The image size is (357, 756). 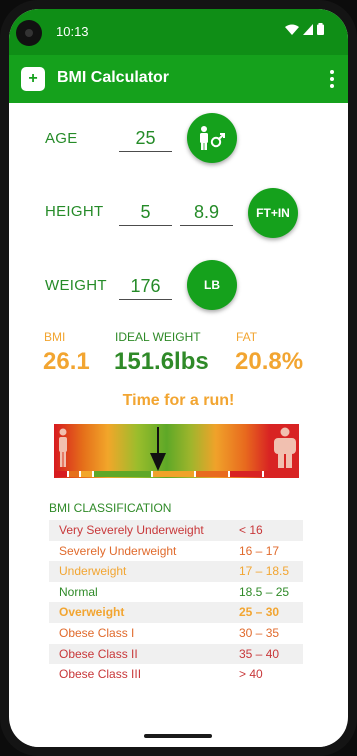 I want to click on navigation-bar, so click(x=178, y=737).